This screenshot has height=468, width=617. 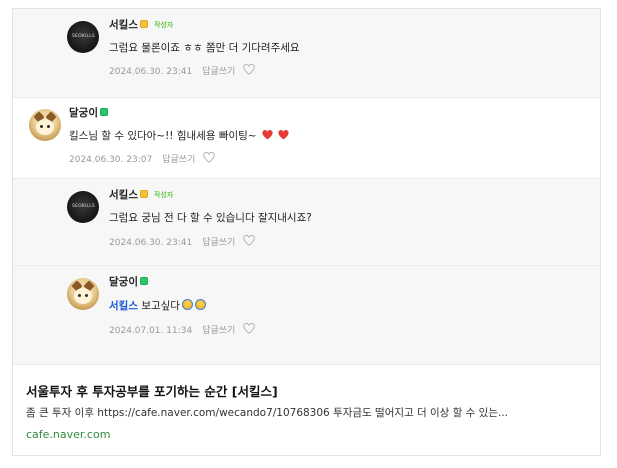 What do you see at coordinates (111, 160) in the screenshot?
I see `comment-date: 2024.06.30. 23:07` at bounding box center [111, 160].